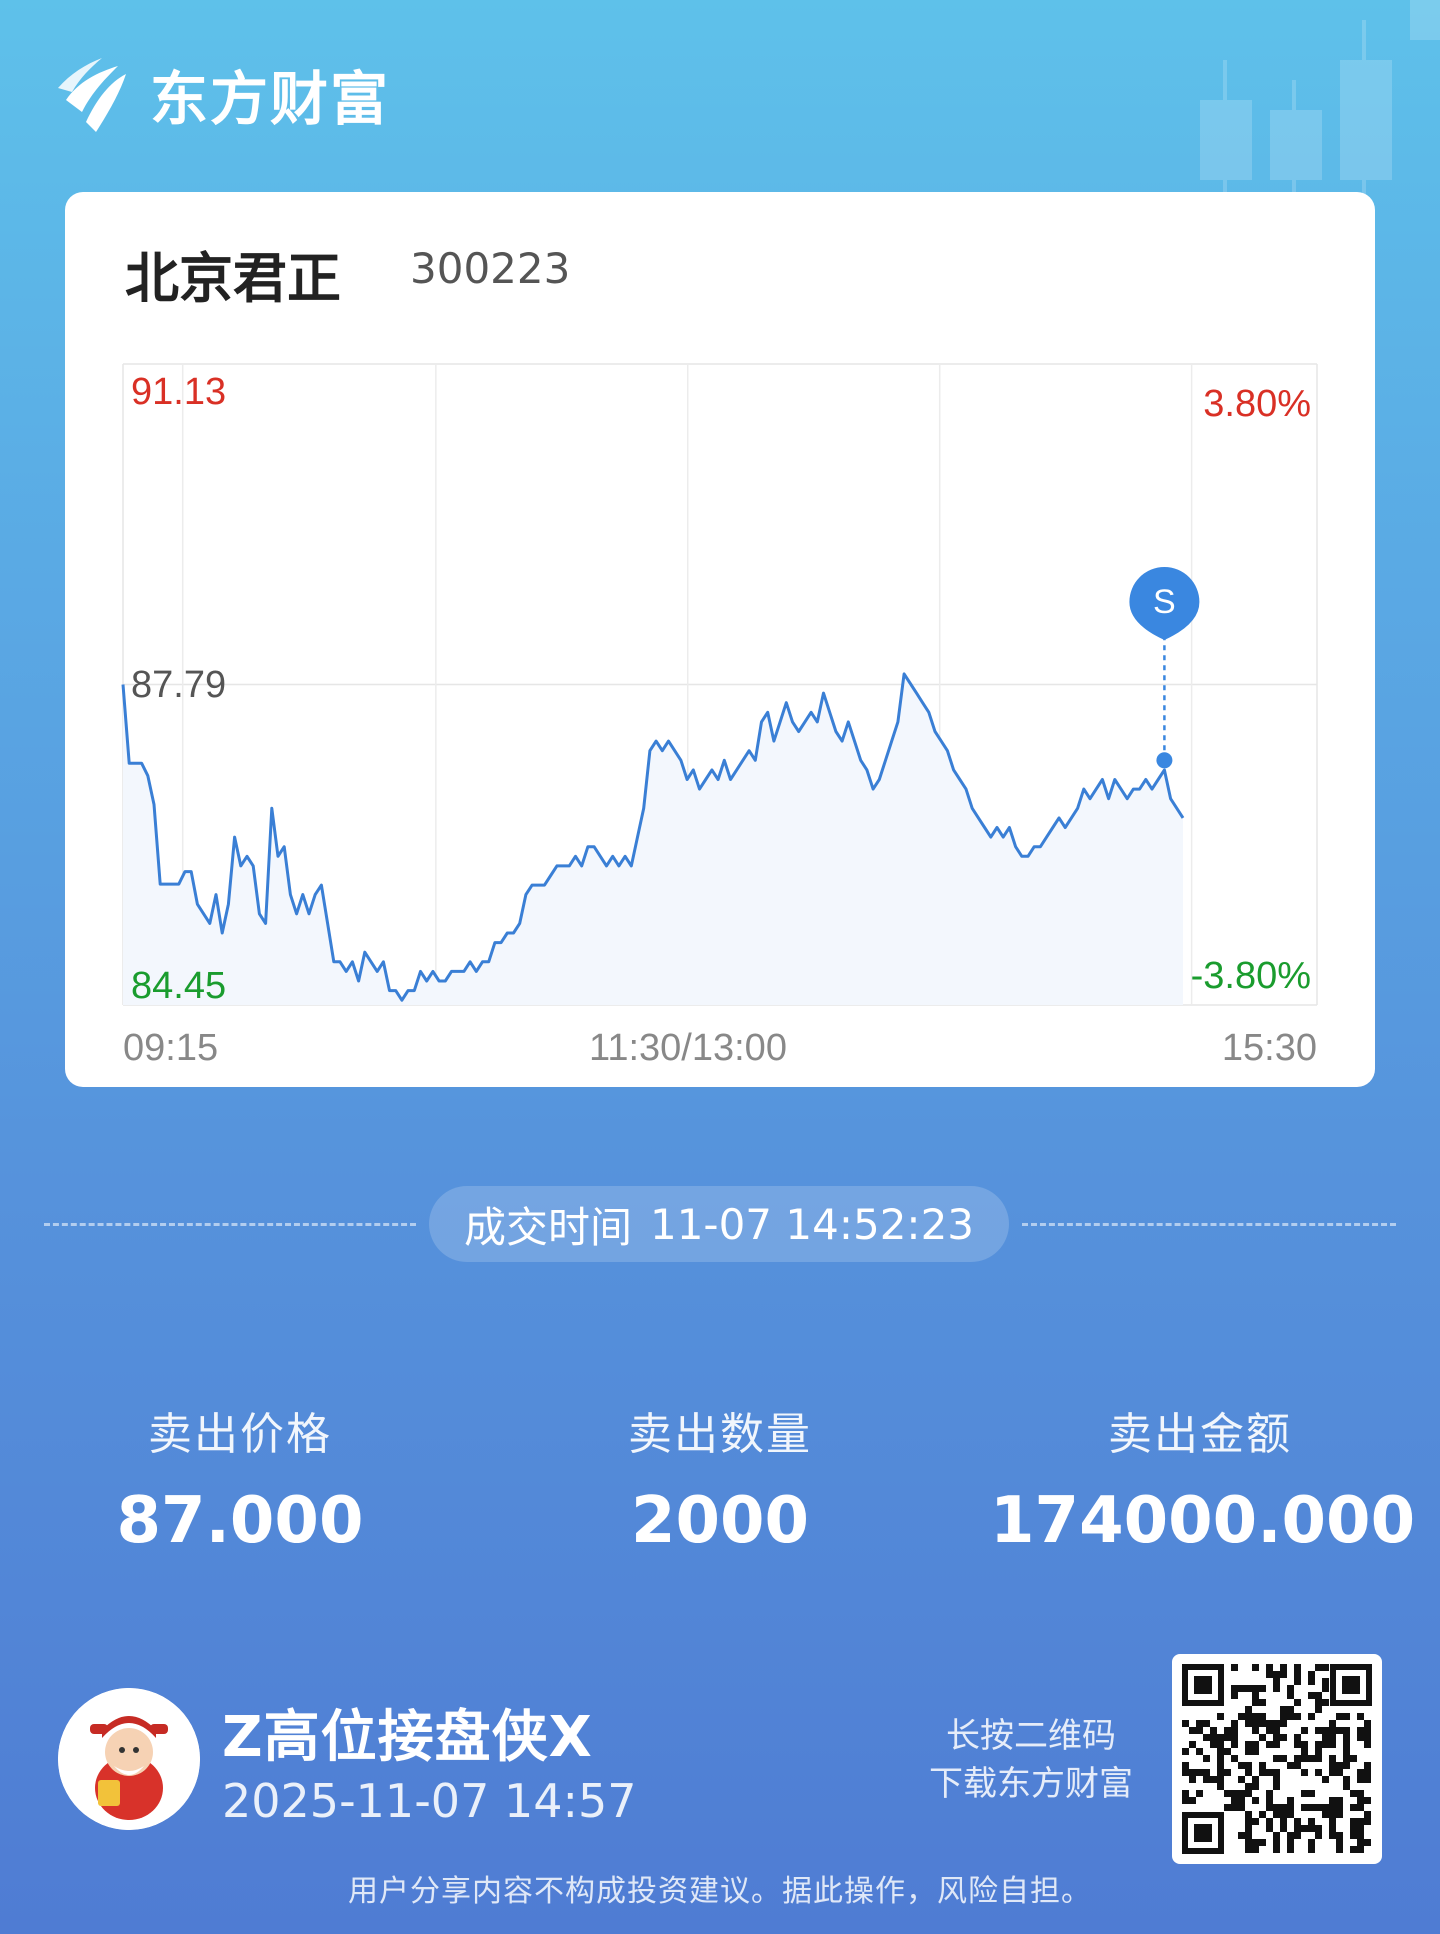 The height and width of the screenshot is (1934, 1440). Describe the element at coordinates (720, 1478) in the screenshot. I see `stat-sell-quantity: 卖出数量 2000` at that location.